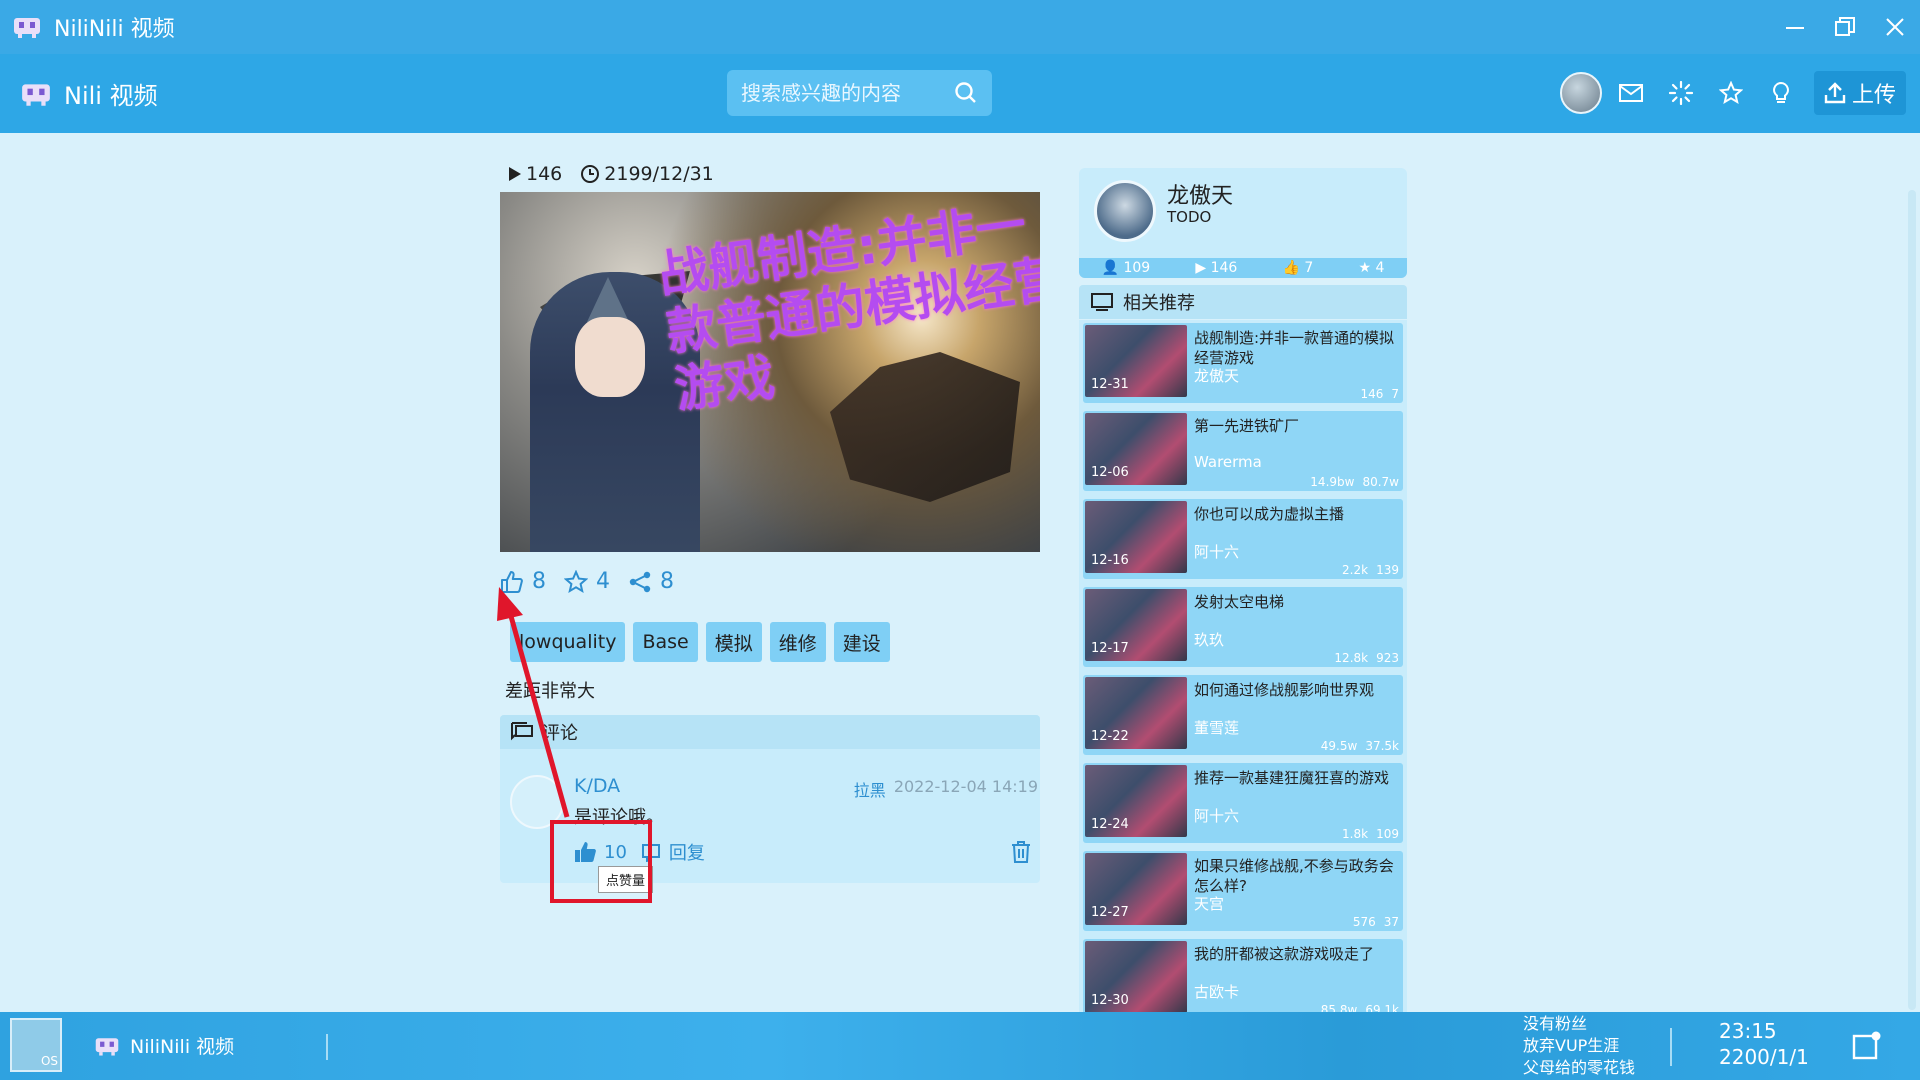 Image resolution: width=1920 pixels, height=1080 pixels. I want to click on page-scrollbar, so click(1912, 600).